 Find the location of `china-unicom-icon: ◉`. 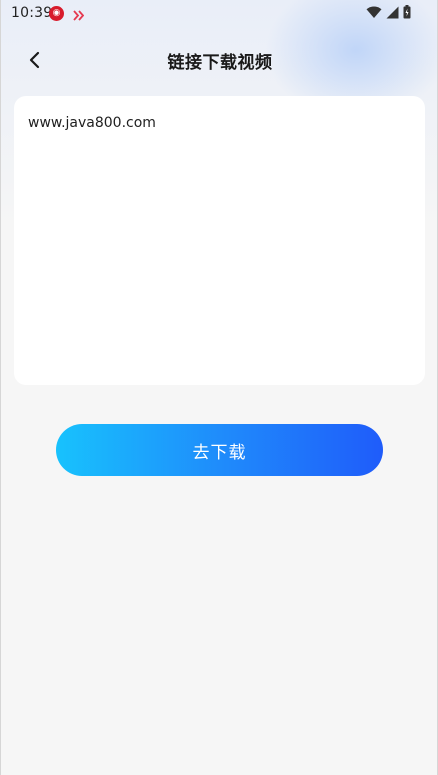

china-unicom-icon: ◉ is located at coordinates (56, 13).